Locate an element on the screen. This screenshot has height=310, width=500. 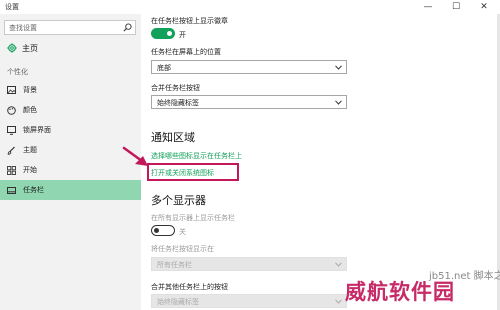
badges-toggle-state: 开 is located at coordinates (182, 35).